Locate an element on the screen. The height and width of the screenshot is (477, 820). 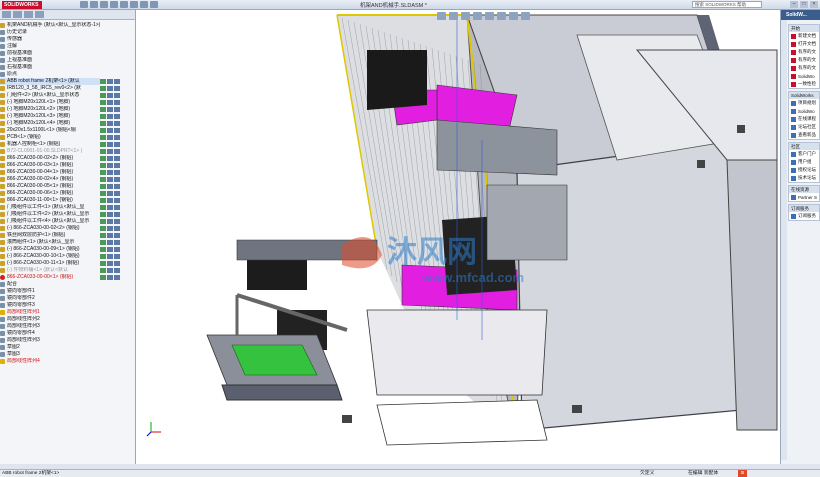
section-view-icon is located at coordinates (477, 16).